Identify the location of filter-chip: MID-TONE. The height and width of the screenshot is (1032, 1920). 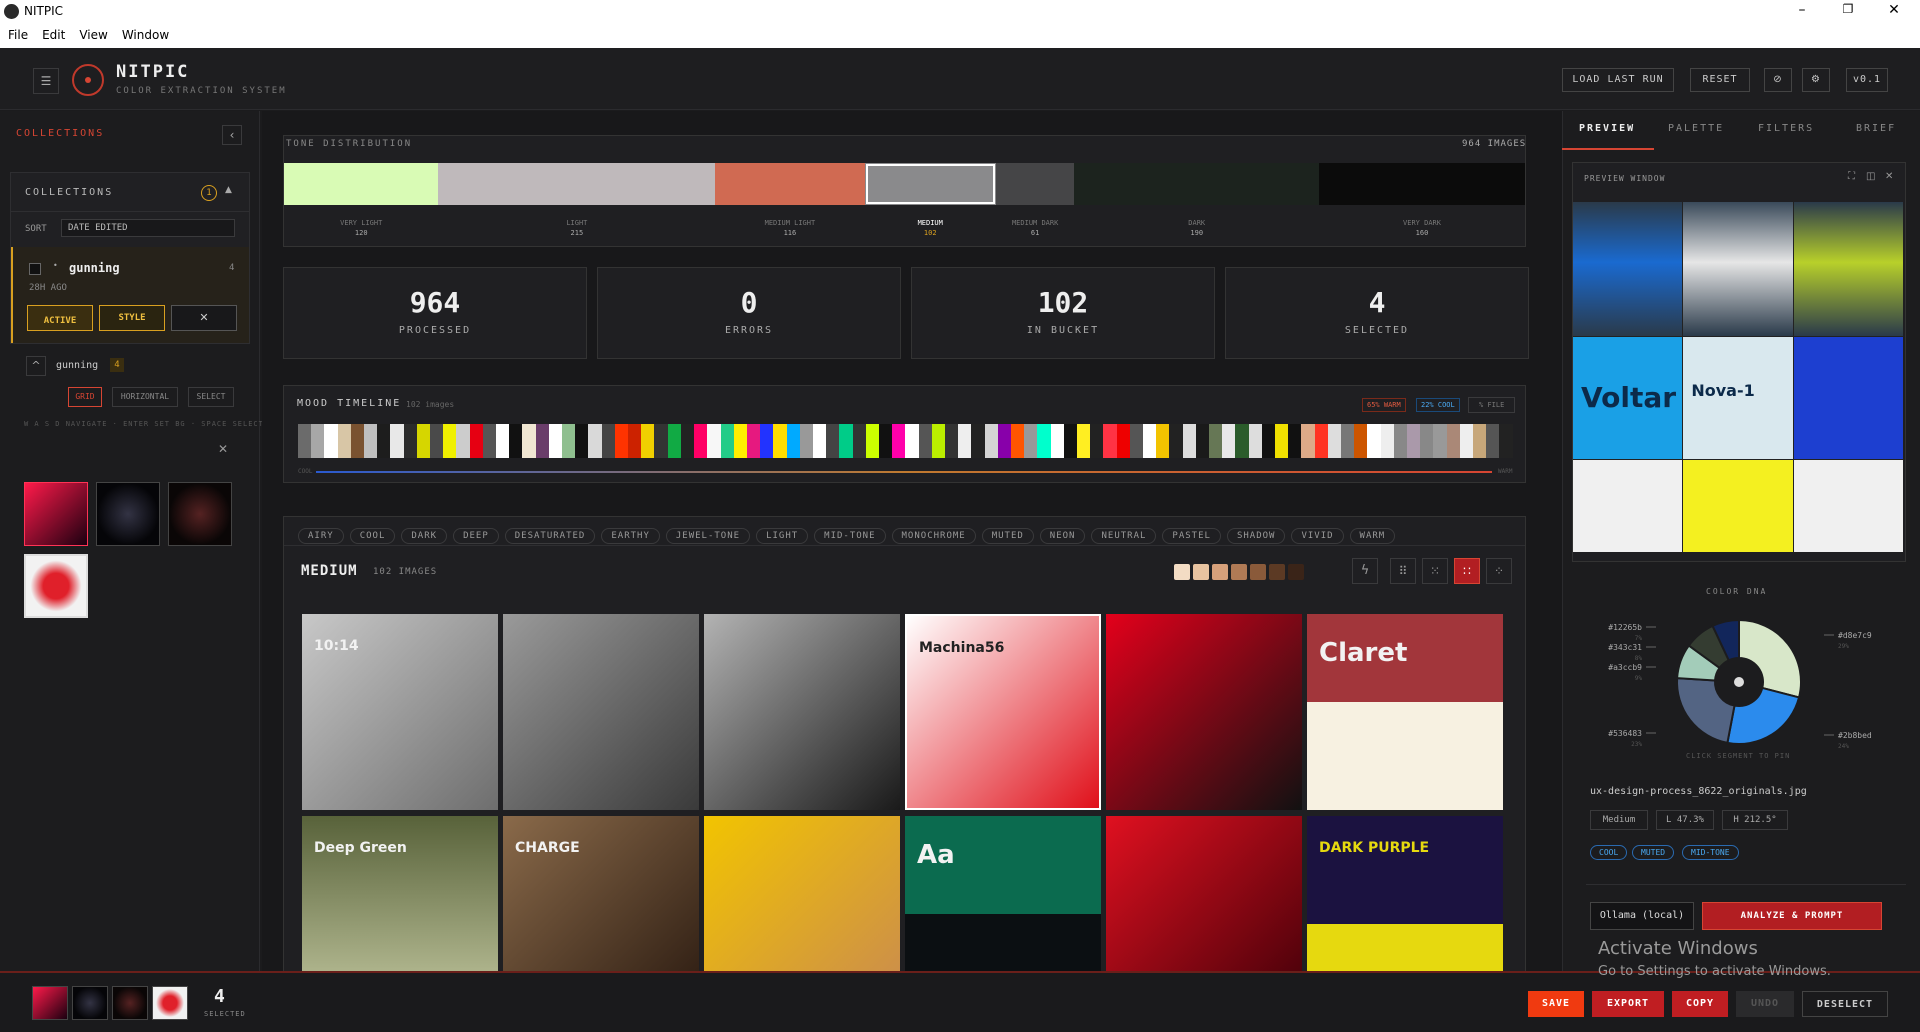
(850, 536).